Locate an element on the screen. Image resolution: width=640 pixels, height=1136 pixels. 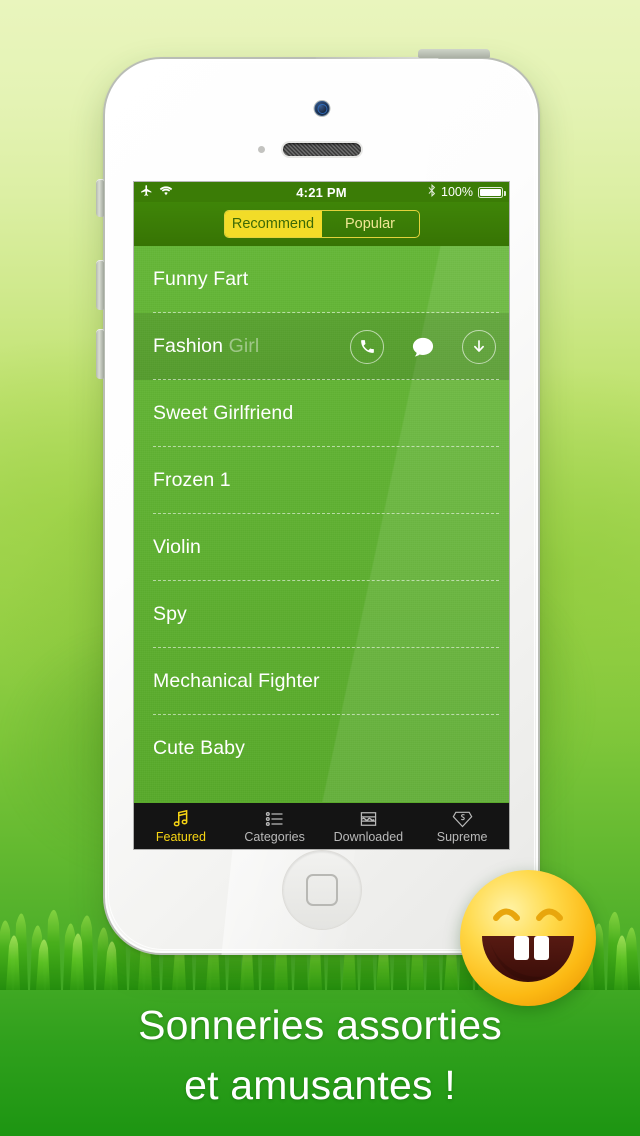
nav-bar: Recommend Popular is located at coordinates (321, 224).